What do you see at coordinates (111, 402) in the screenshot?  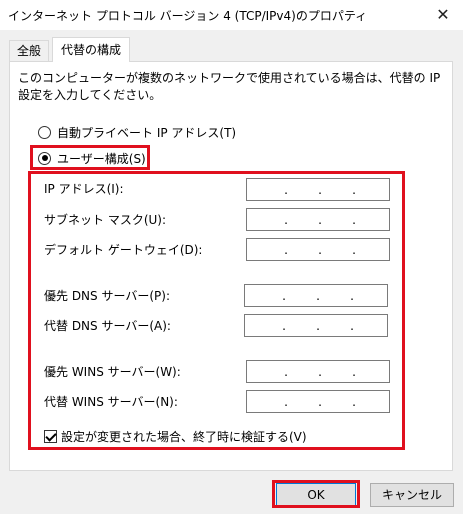 I see `alternate-wins-label: 代替 WINS サーバー(N):` at bounding box center [111, 402].